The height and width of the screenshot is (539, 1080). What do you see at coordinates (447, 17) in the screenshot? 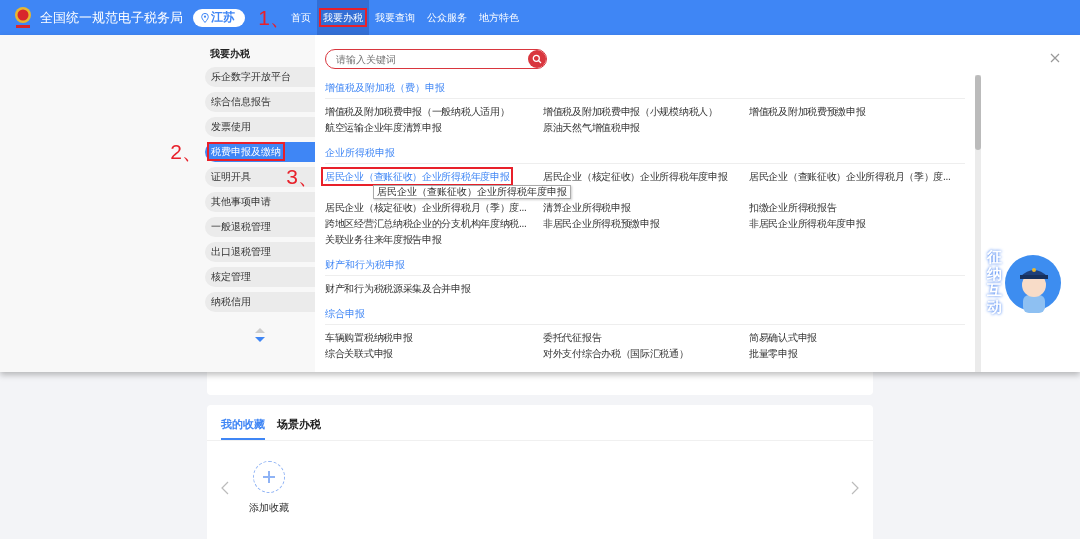
I see `nav-tab: 公众服务` at bounding box center [447, 17].